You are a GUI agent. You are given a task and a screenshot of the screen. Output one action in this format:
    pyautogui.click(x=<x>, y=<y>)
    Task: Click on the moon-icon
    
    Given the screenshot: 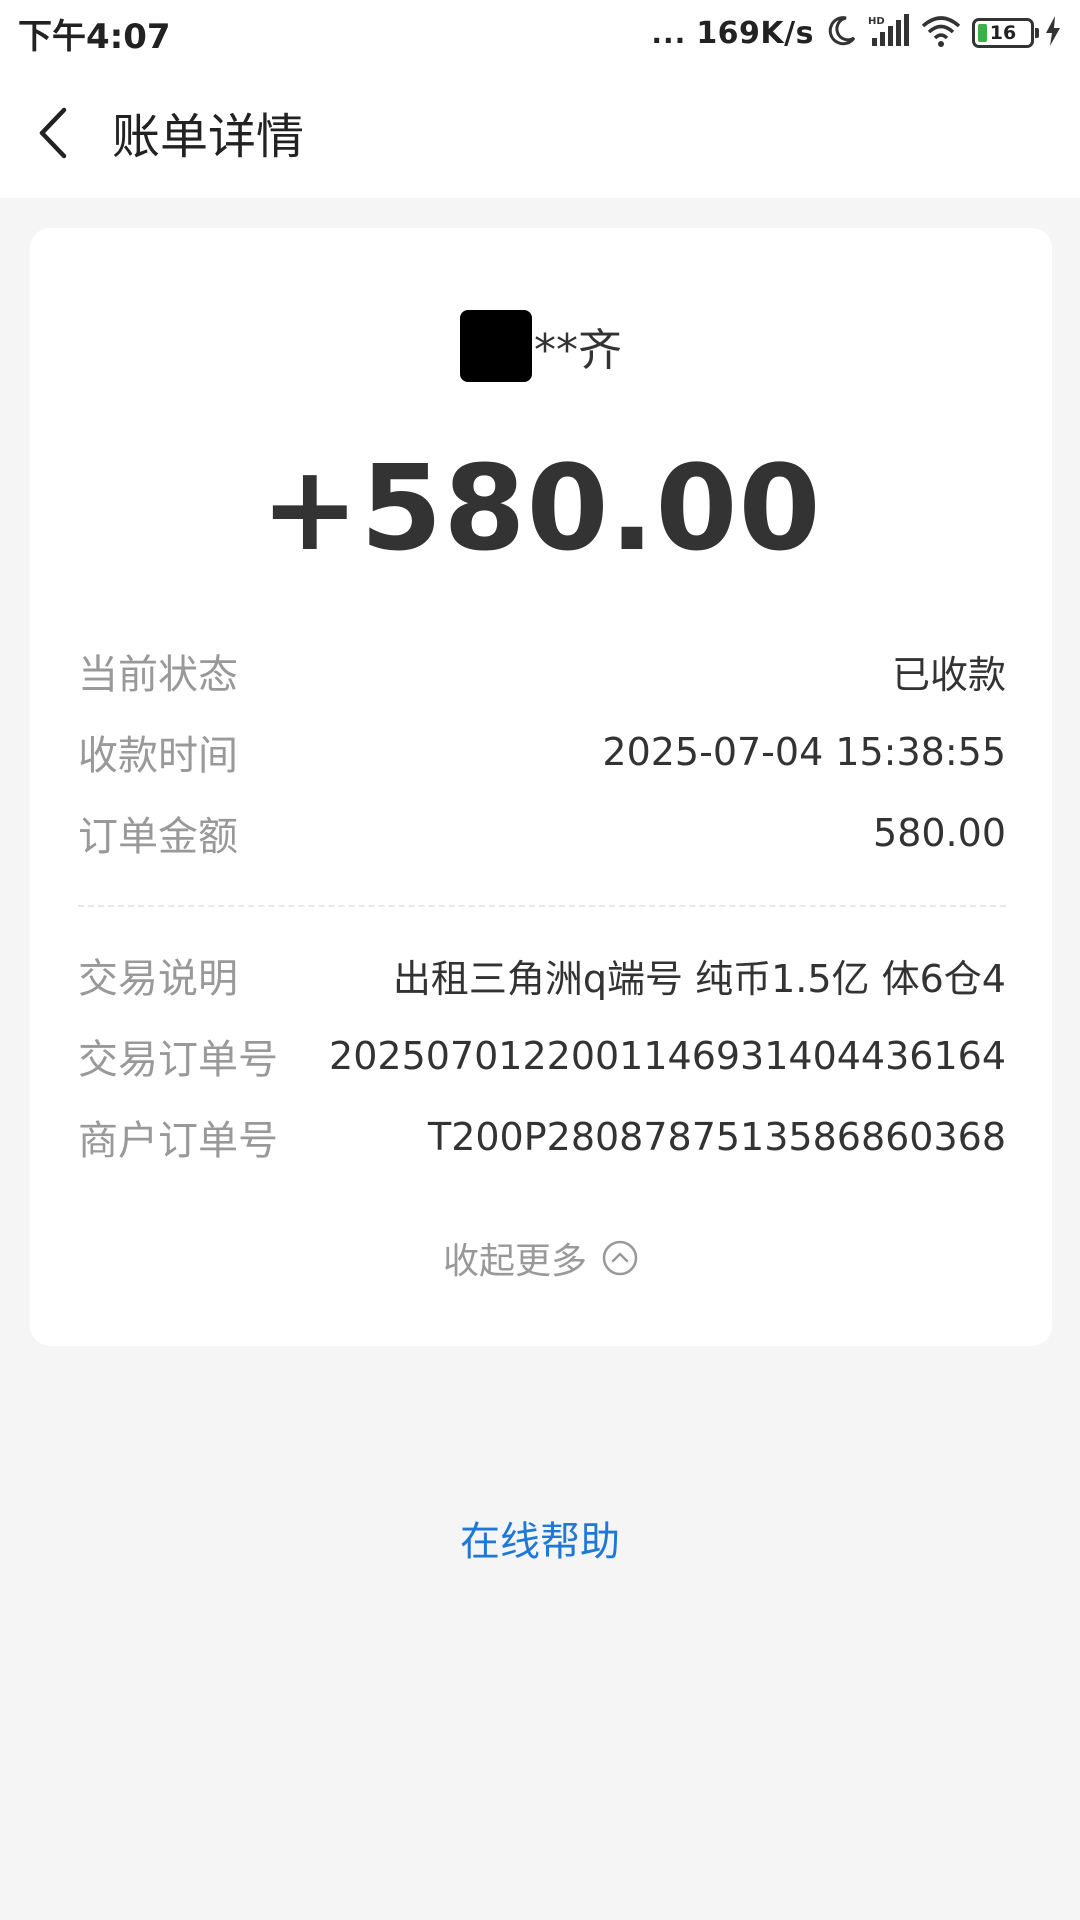 What is the action you would take?
    pyautogui.click(x=841, y=33)
    